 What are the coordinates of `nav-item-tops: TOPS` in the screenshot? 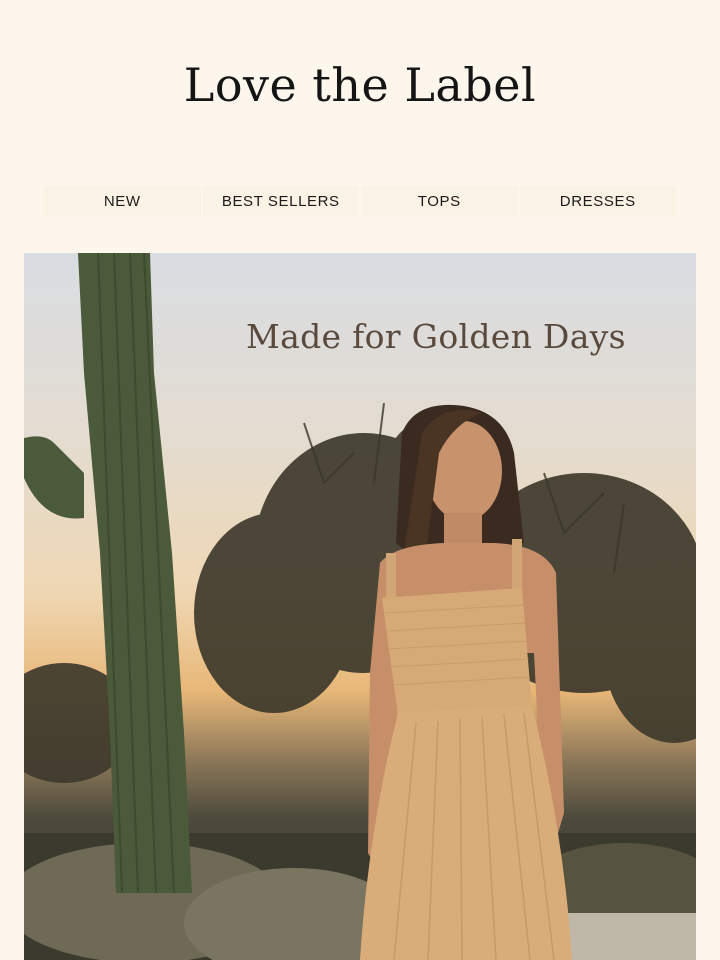 It's located at (439, 201).